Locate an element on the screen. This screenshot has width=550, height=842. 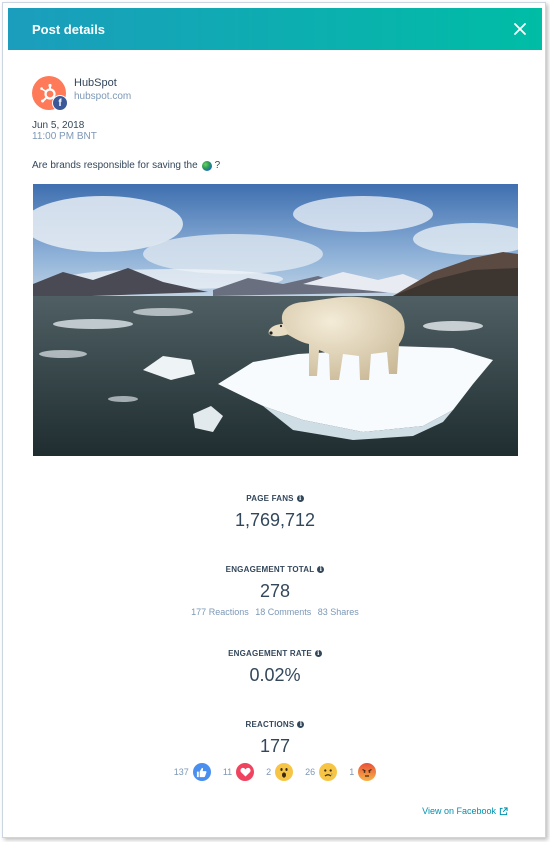
page-fans-stat: PAGE FANS i 1,769,712 is located at coordinates (275, 509).